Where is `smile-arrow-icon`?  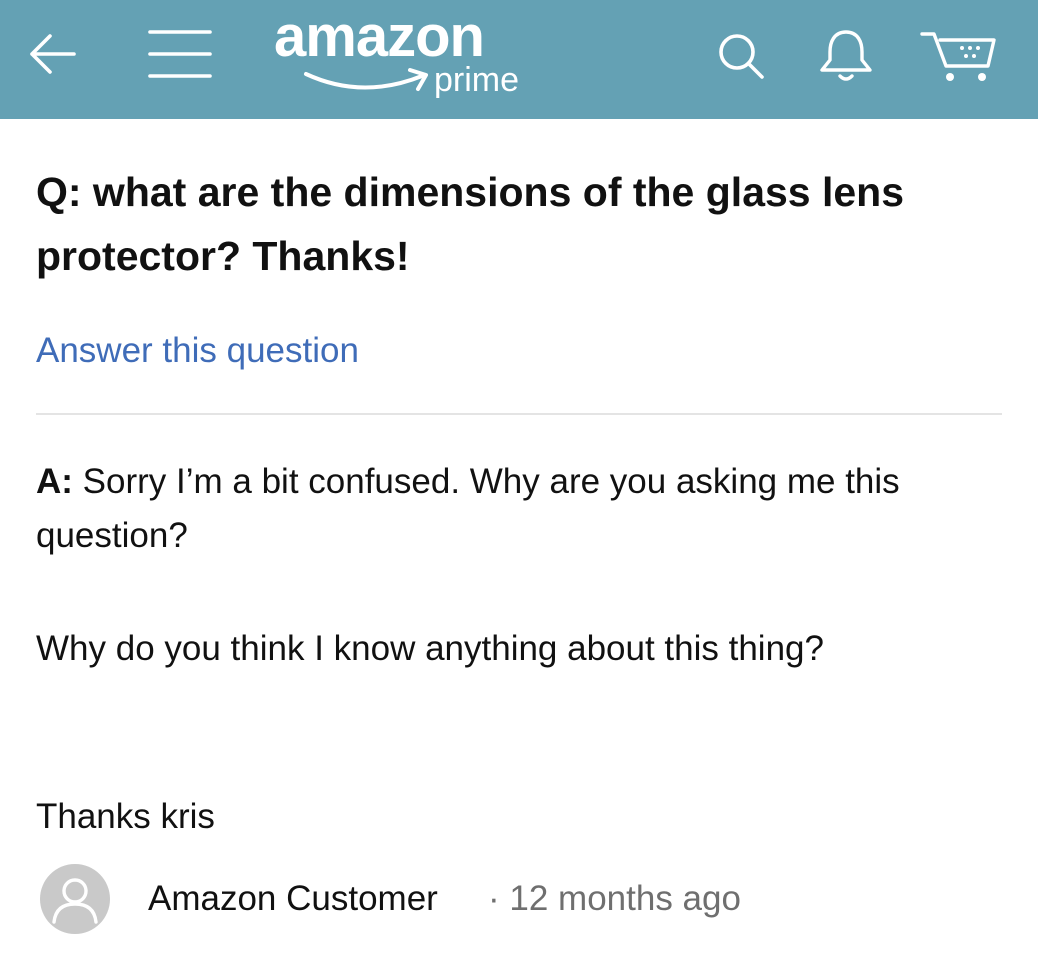 smile-arrow-icon is located at coordinates (366, 79).